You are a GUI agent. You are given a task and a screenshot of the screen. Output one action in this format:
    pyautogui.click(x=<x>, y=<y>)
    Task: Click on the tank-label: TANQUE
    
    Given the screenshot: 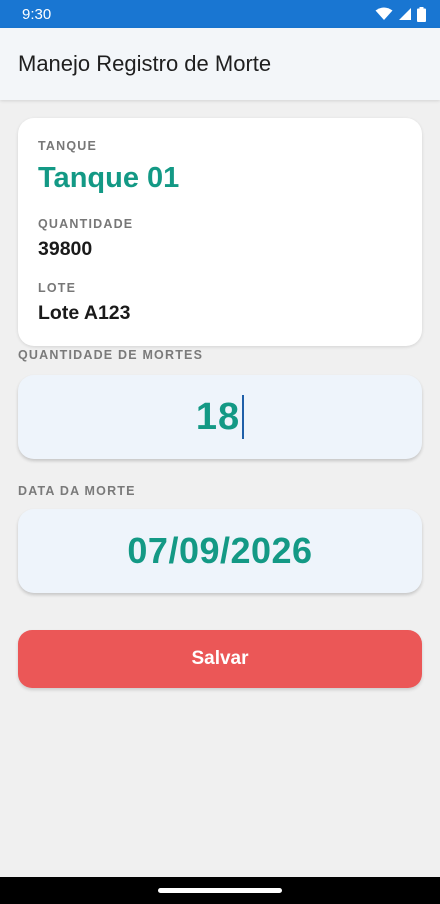 What is the action you would take?
    pyautogui.click(x=68, y=146)
    